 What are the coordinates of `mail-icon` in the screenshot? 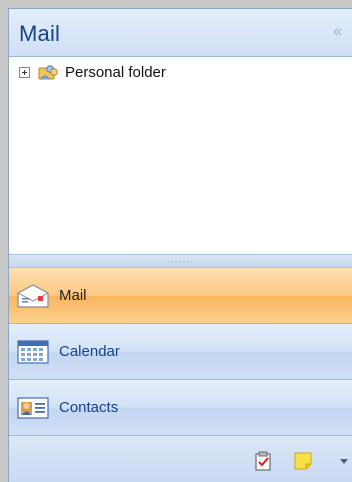 It's located at (33, 296).